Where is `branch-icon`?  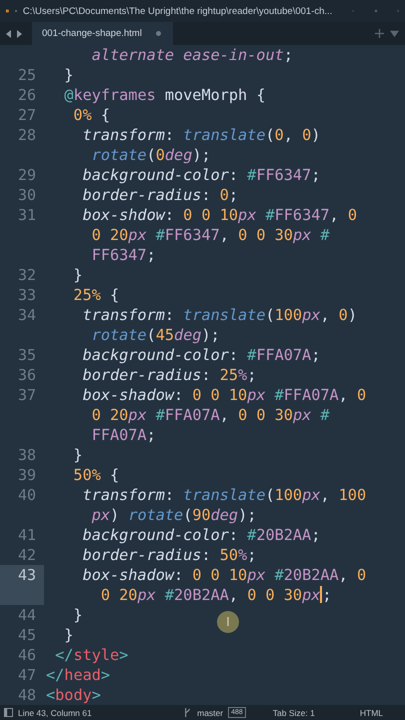
branch-icon is located at coordinates (187, 712).